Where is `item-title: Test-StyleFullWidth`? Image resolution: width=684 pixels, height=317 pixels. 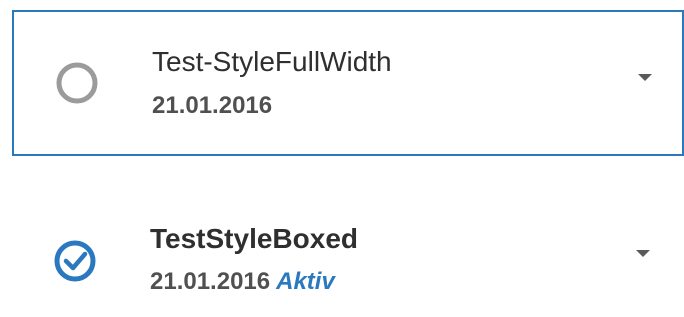
item-title: Test-StyleFullWidth is located at coordinates (272, 61).